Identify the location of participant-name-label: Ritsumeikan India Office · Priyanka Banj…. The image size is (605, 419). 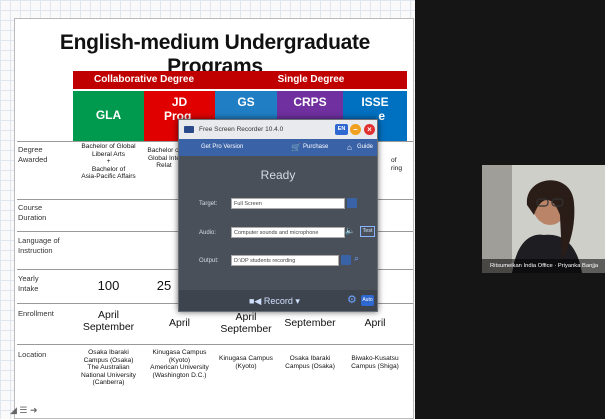
(543, 266).